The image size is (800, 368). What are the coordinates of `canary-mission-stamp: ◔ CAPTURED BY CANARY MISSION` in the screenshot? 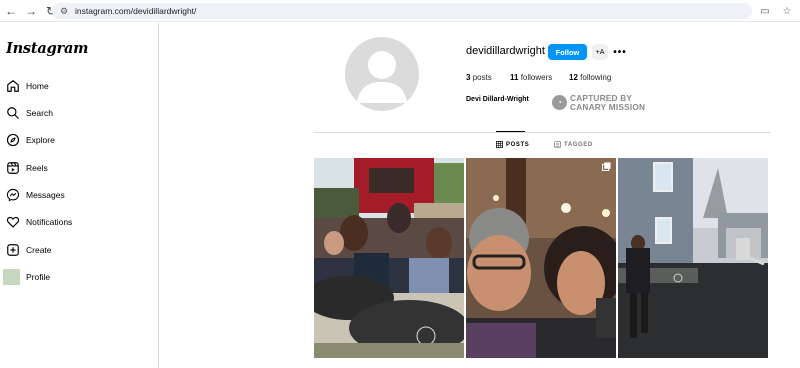 It's located at (598, 102).